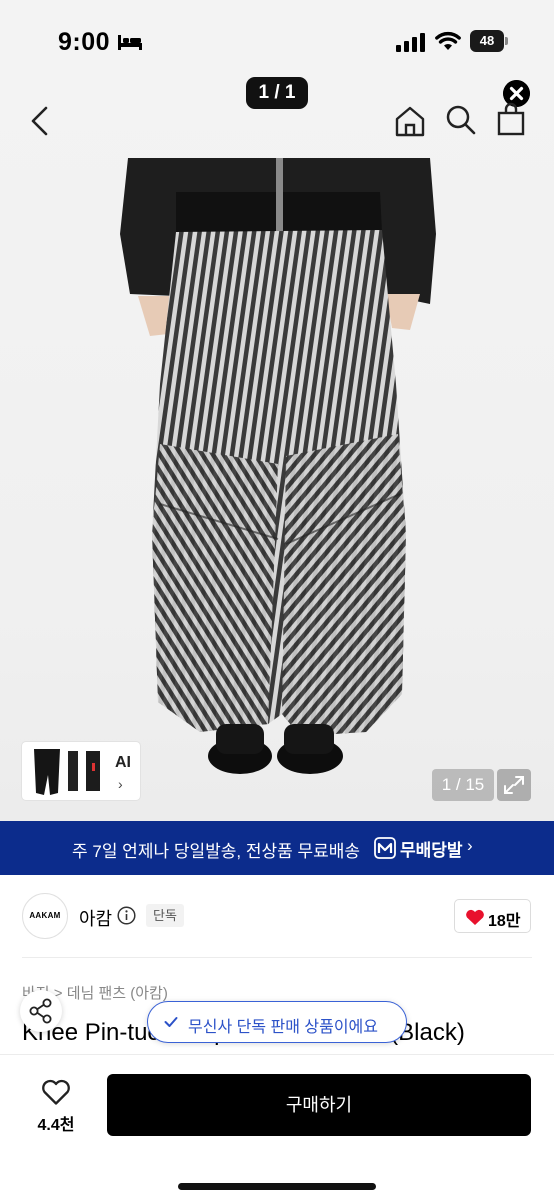  What do you see at coordinates (514, 785) in the screenshot?
I see `expand-icon` at bounding box center [514, 785].